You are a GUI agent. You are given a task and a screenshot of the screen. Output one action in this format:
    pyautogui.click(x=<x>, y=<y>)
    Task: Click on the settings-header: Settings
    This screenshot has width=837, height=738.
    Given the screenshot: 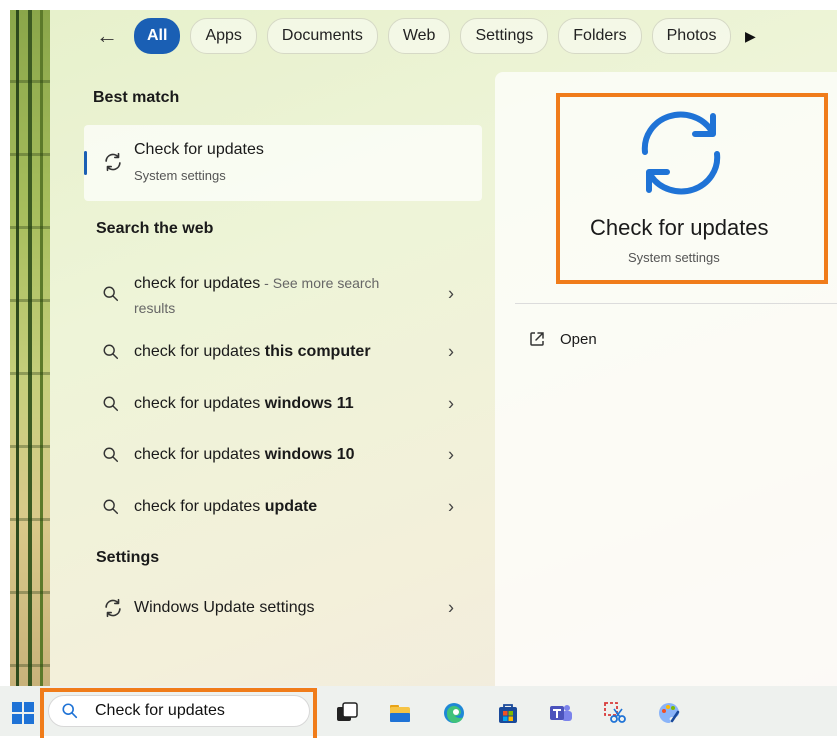 What is the action you would take?
    pyautogui.click(x=128, y=557)
    